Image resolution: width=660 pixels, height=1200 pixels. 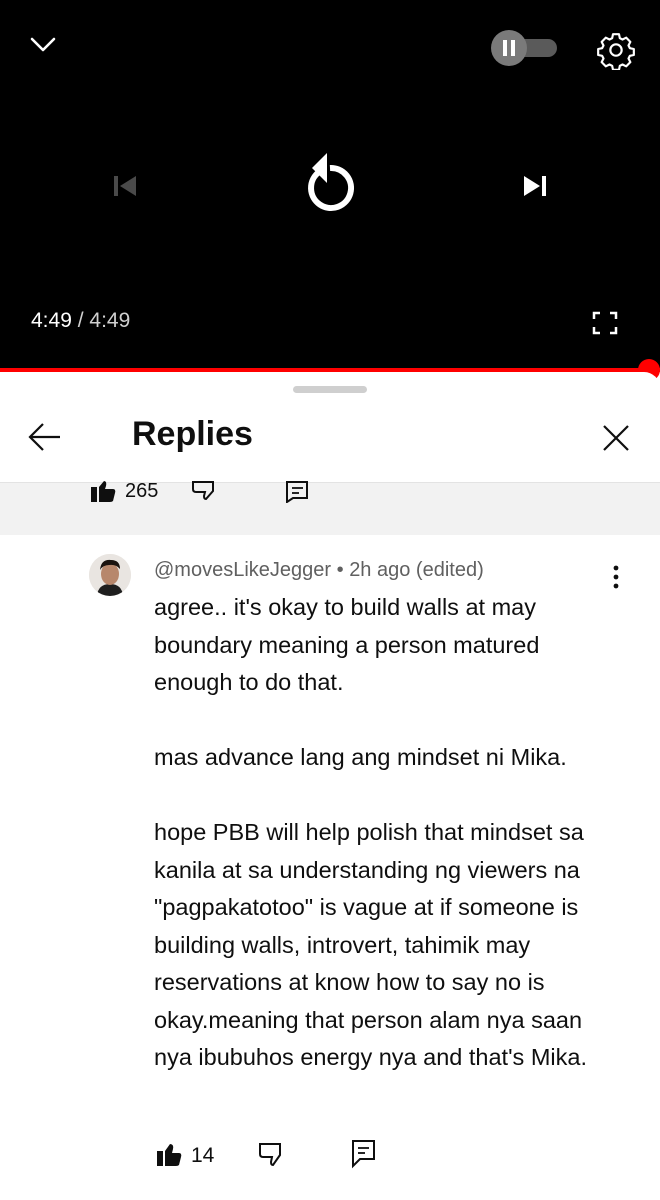 What do you see at coordinates (330, 389) in the screenshot?
I see `drag-handle` at bounding box center [330, 389].